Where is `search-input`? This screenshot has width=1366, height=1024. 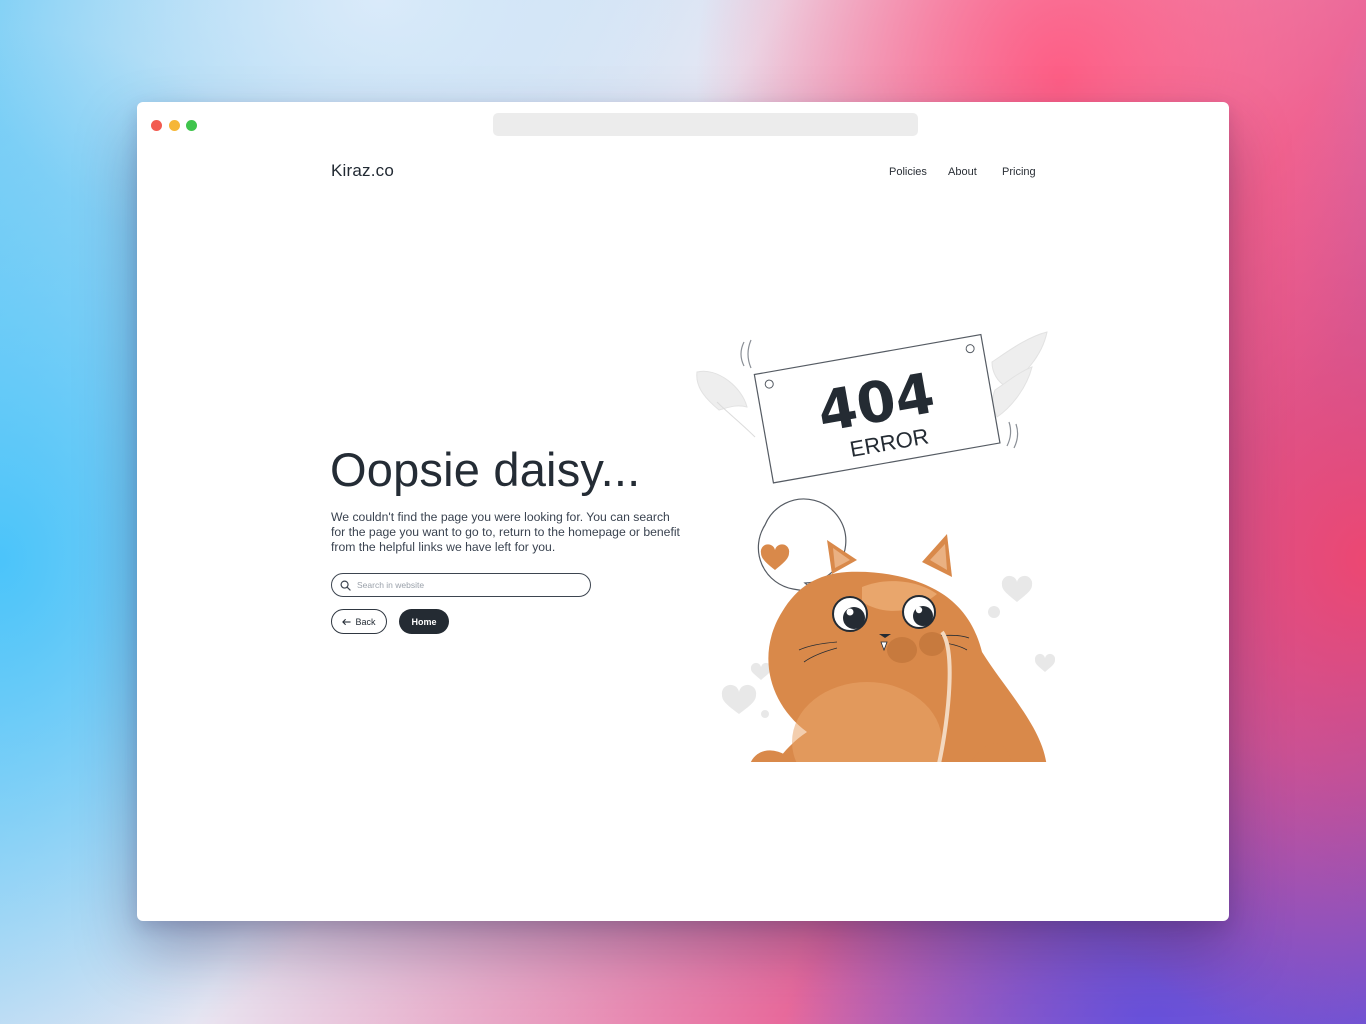 search-input is located at coordinates (467, 585).